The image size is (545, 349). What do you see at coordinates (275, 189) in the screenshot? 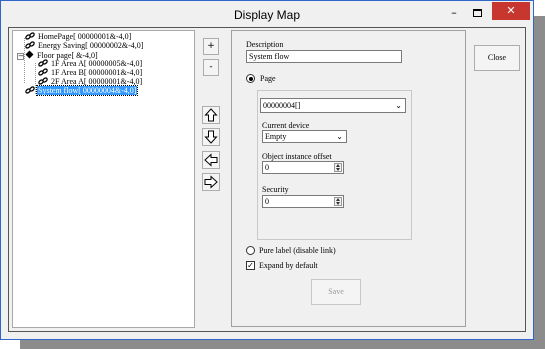
I see `security-label: Security` at bounding box center [275, 189].